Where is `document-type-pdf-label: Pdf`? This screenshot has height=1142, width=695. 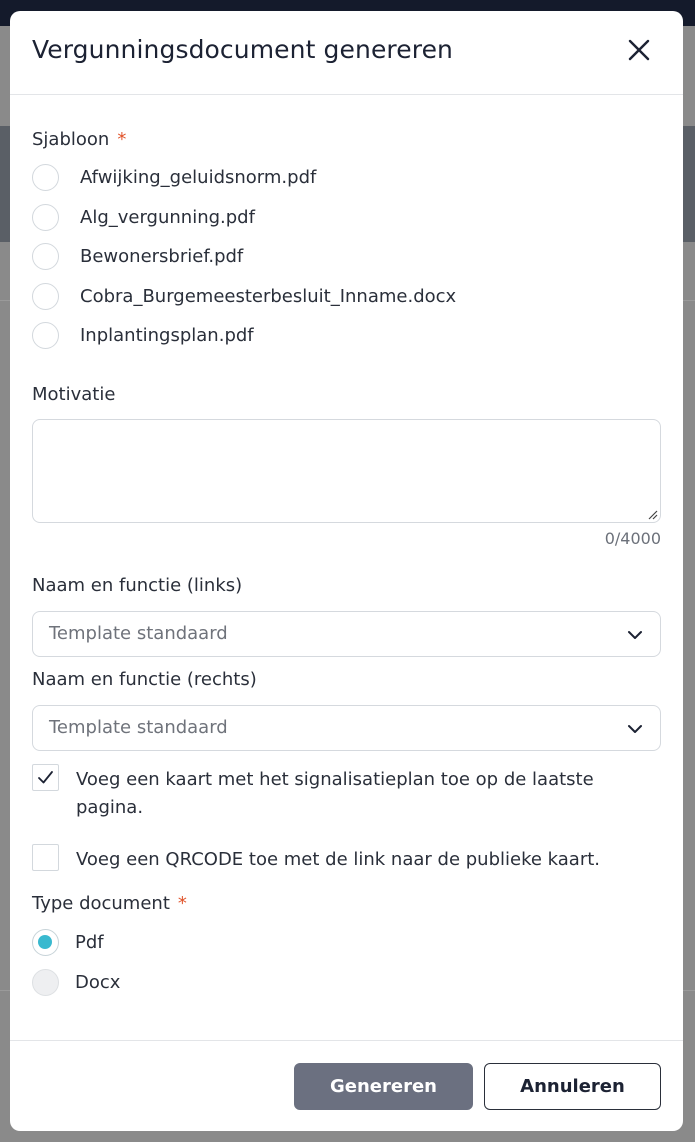 document-type-pdf-label: Pdf is located at coordinates (89, 942).